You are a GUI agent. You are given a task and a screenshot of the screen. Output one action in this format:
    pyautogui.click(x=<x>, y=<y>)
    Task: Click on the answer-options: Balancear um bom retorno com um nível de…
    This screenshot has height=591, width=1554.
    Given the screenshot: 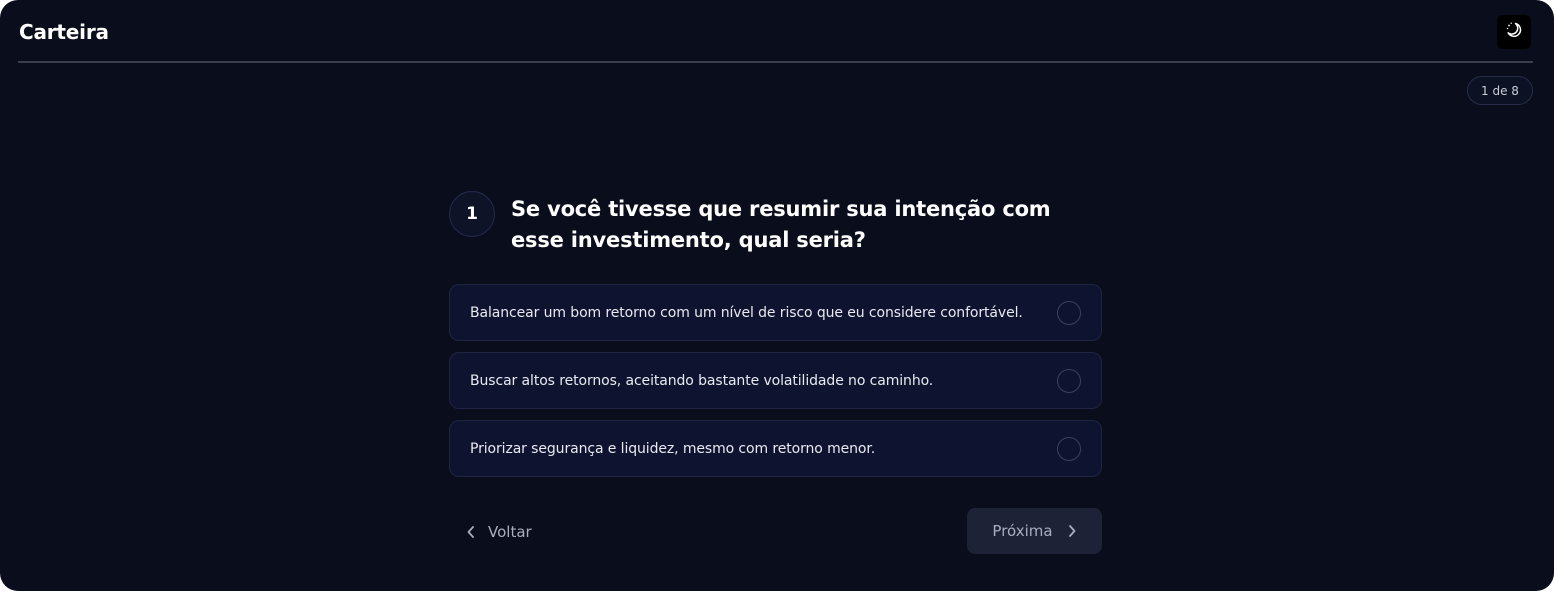 What is the action you would take?
    pyautogui.click(x=775, y=386)
    